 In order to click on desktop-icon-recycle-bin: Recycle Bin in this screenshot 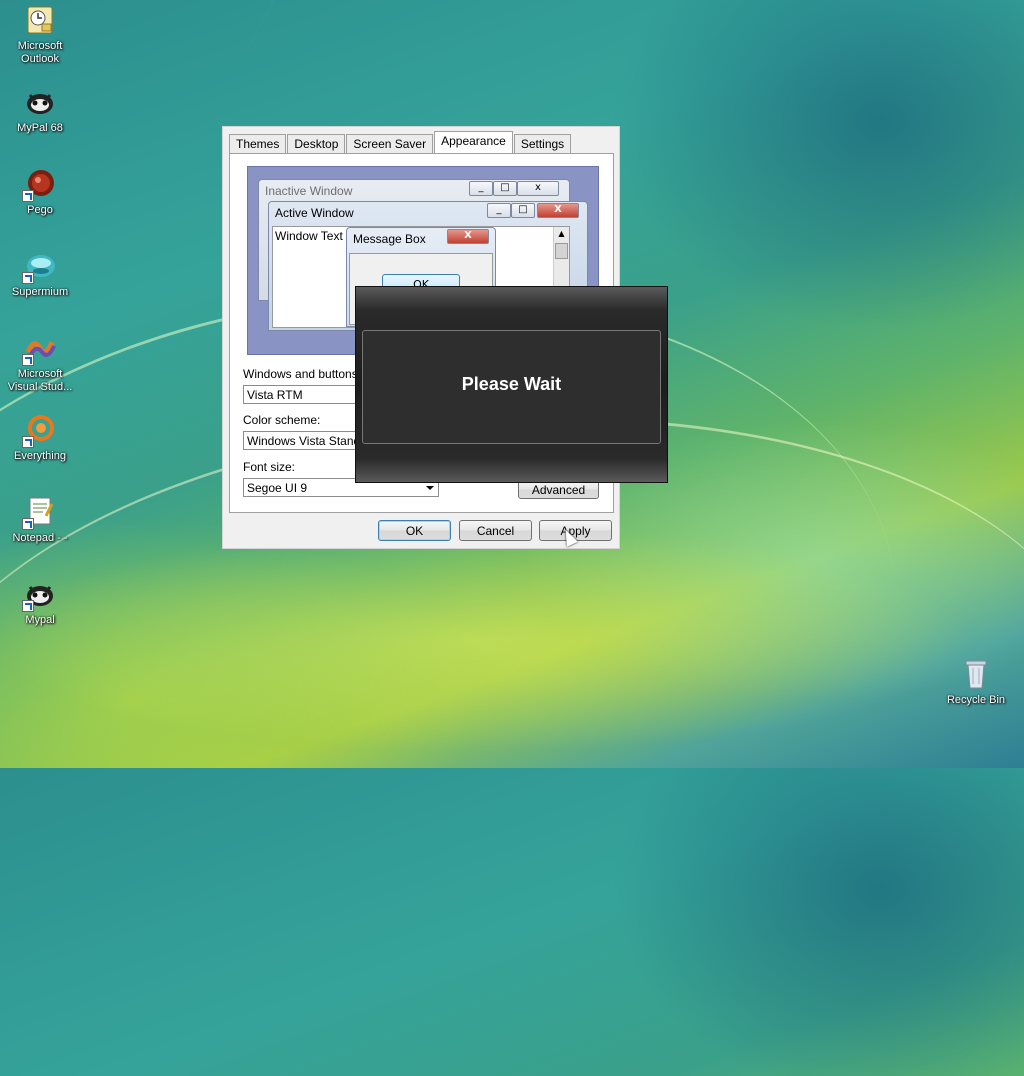, I will do `click(976, 682)`.